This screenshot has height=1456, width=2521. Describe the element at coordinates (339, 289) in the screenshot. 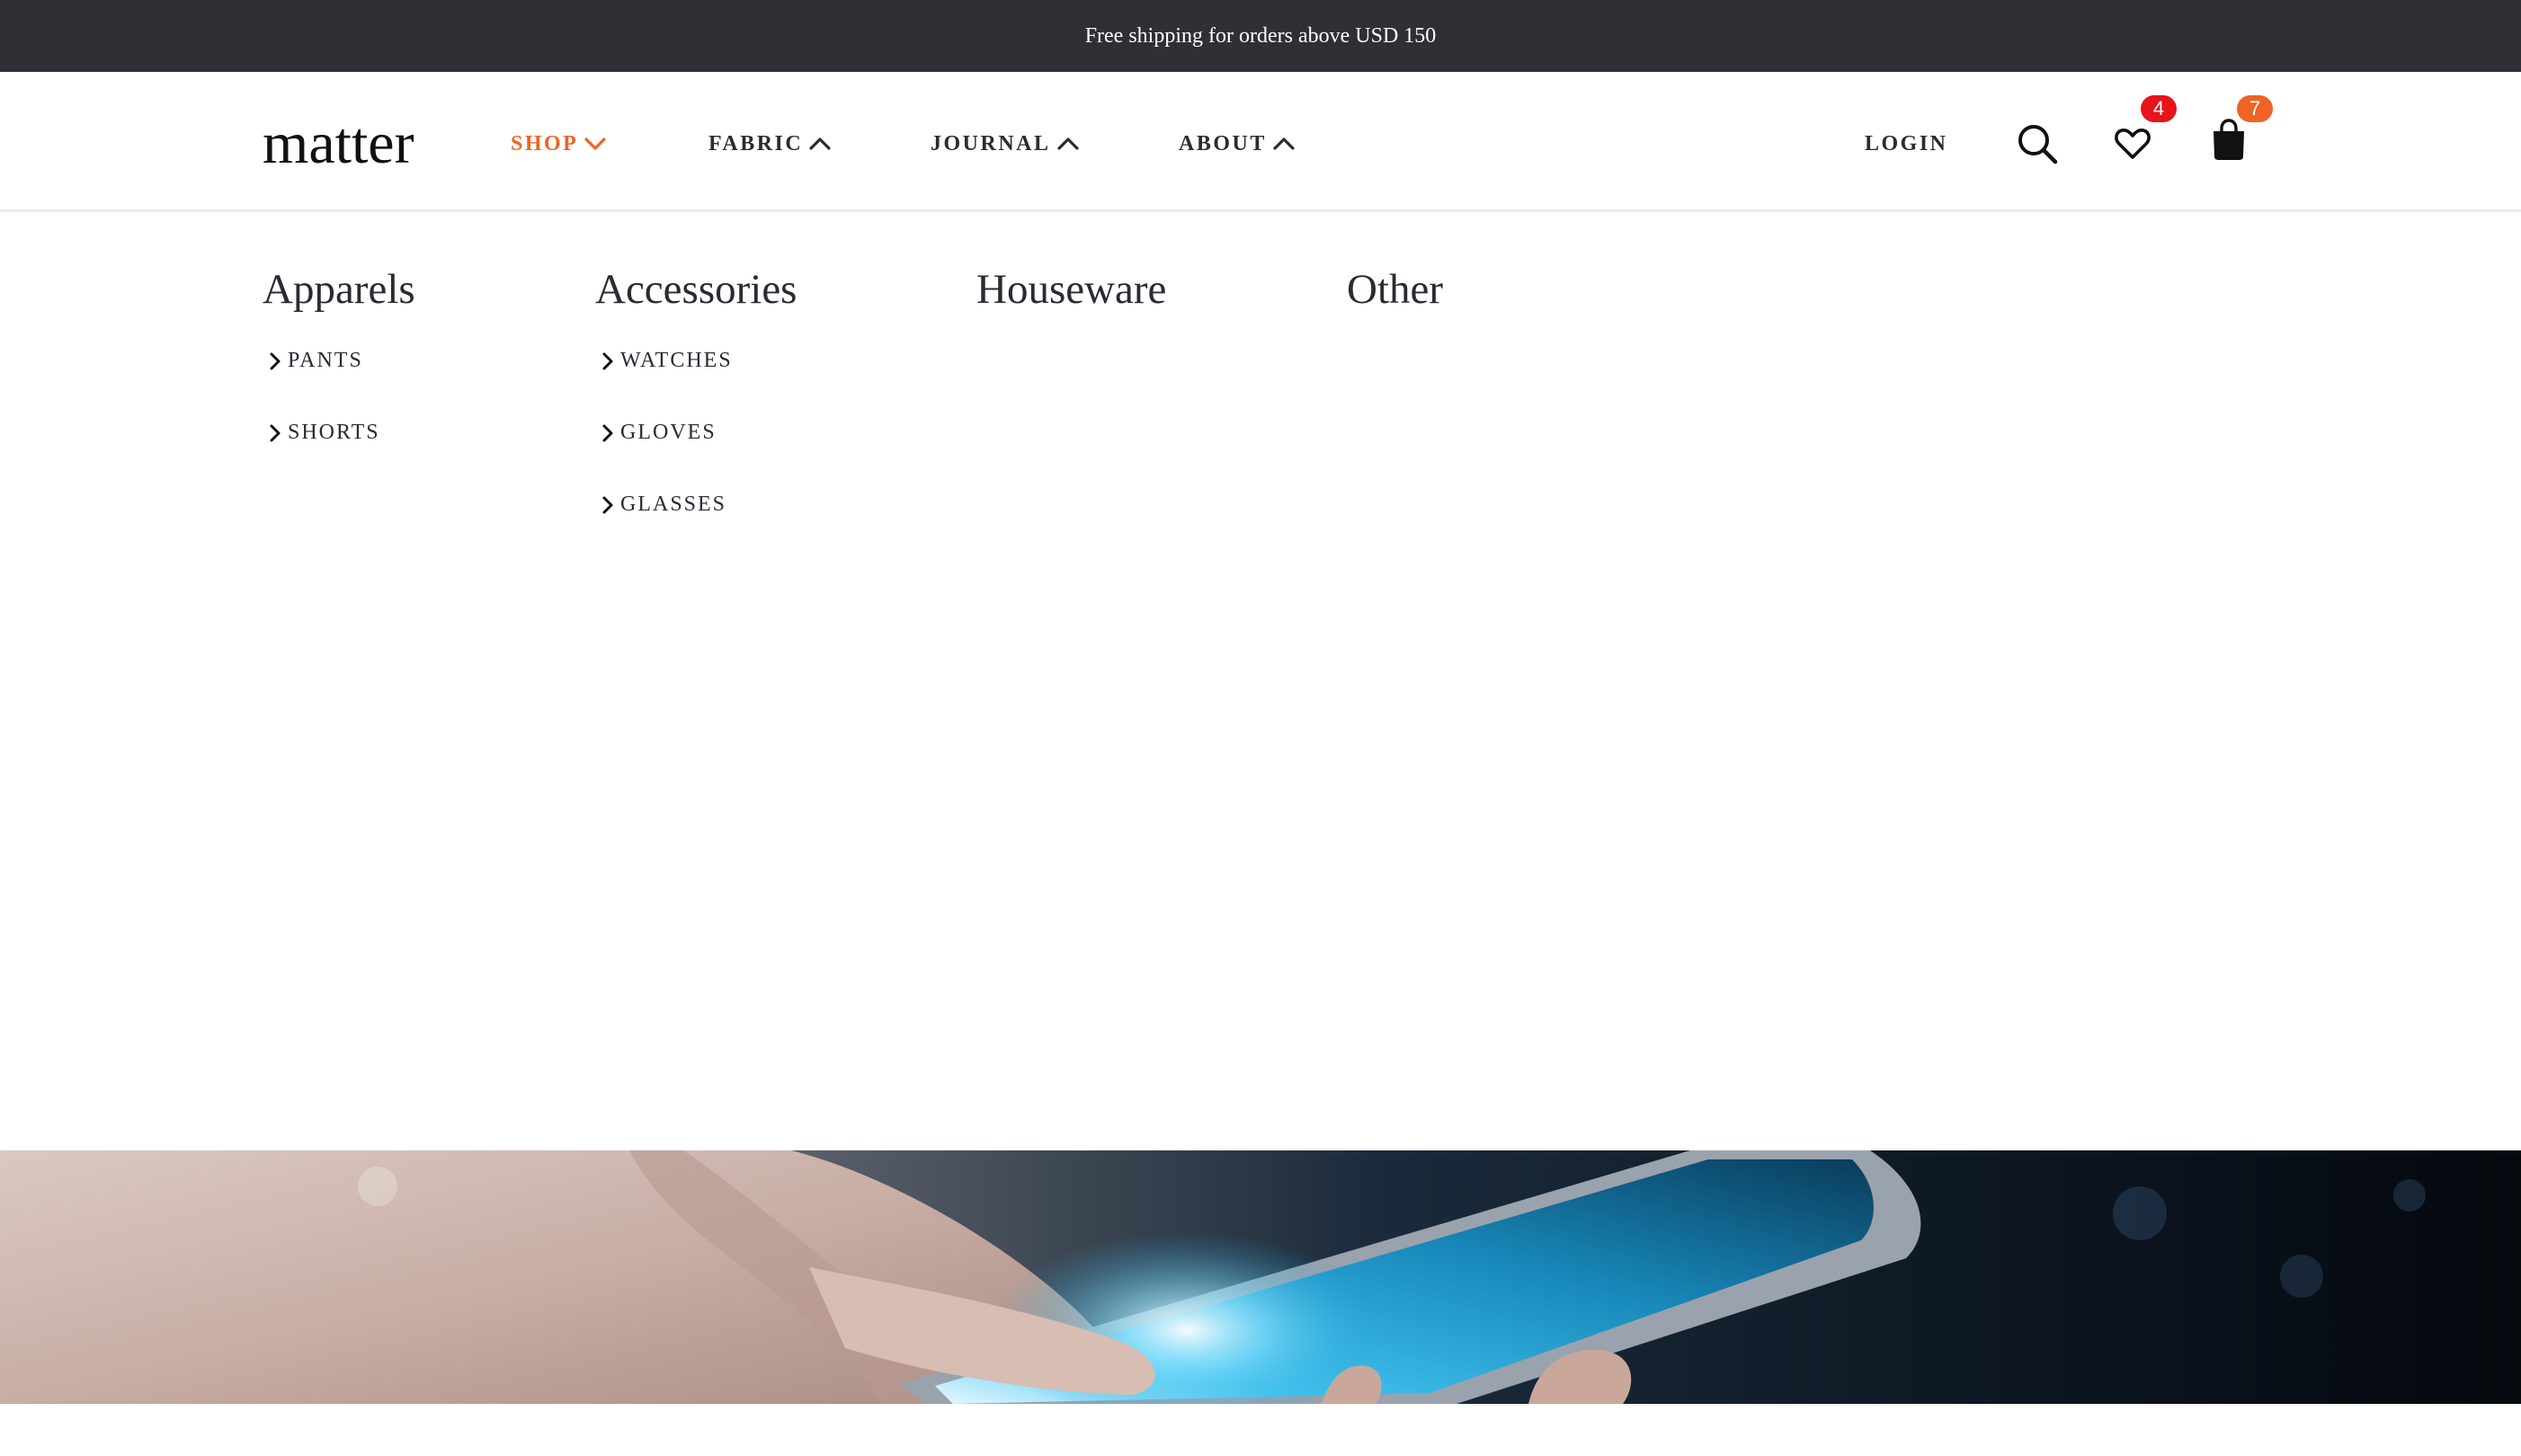

I see `menu-column-title: Apparels` at that location.